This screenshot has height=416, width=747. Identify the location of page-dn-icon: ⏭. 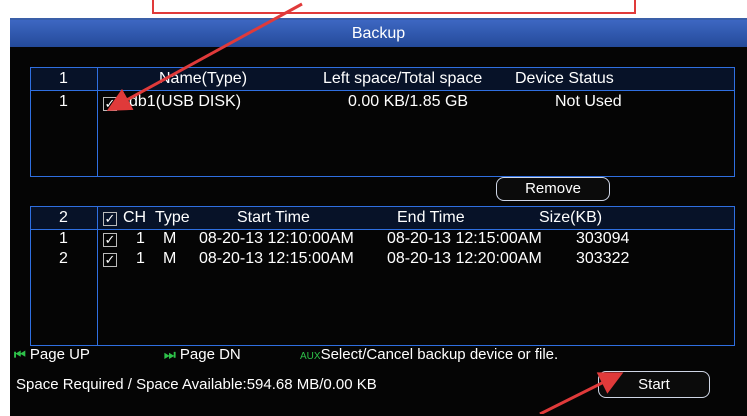
(170, 354).